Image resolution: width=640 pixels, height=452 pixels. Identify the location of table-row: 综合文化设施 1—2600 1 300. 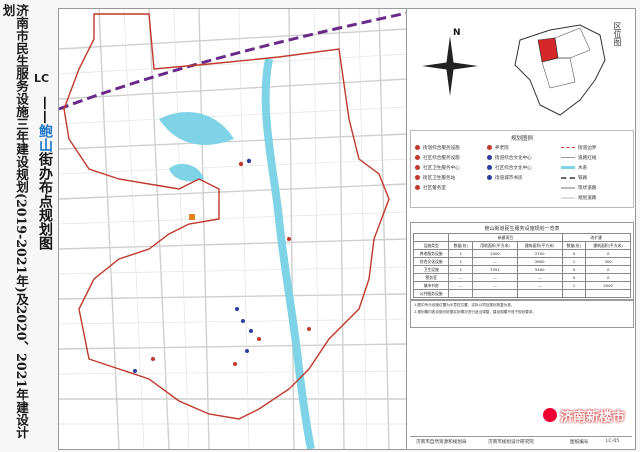
(521, 261).